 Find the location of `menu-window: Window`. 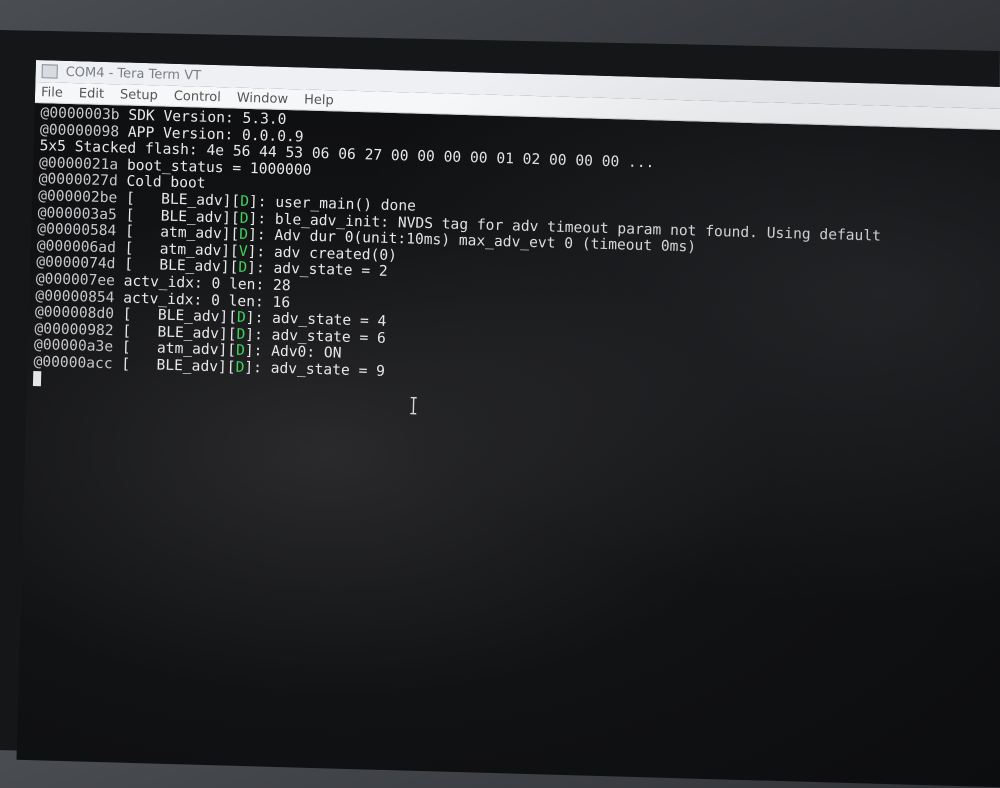

menu-window: Window is located at coordinates (263, 98).